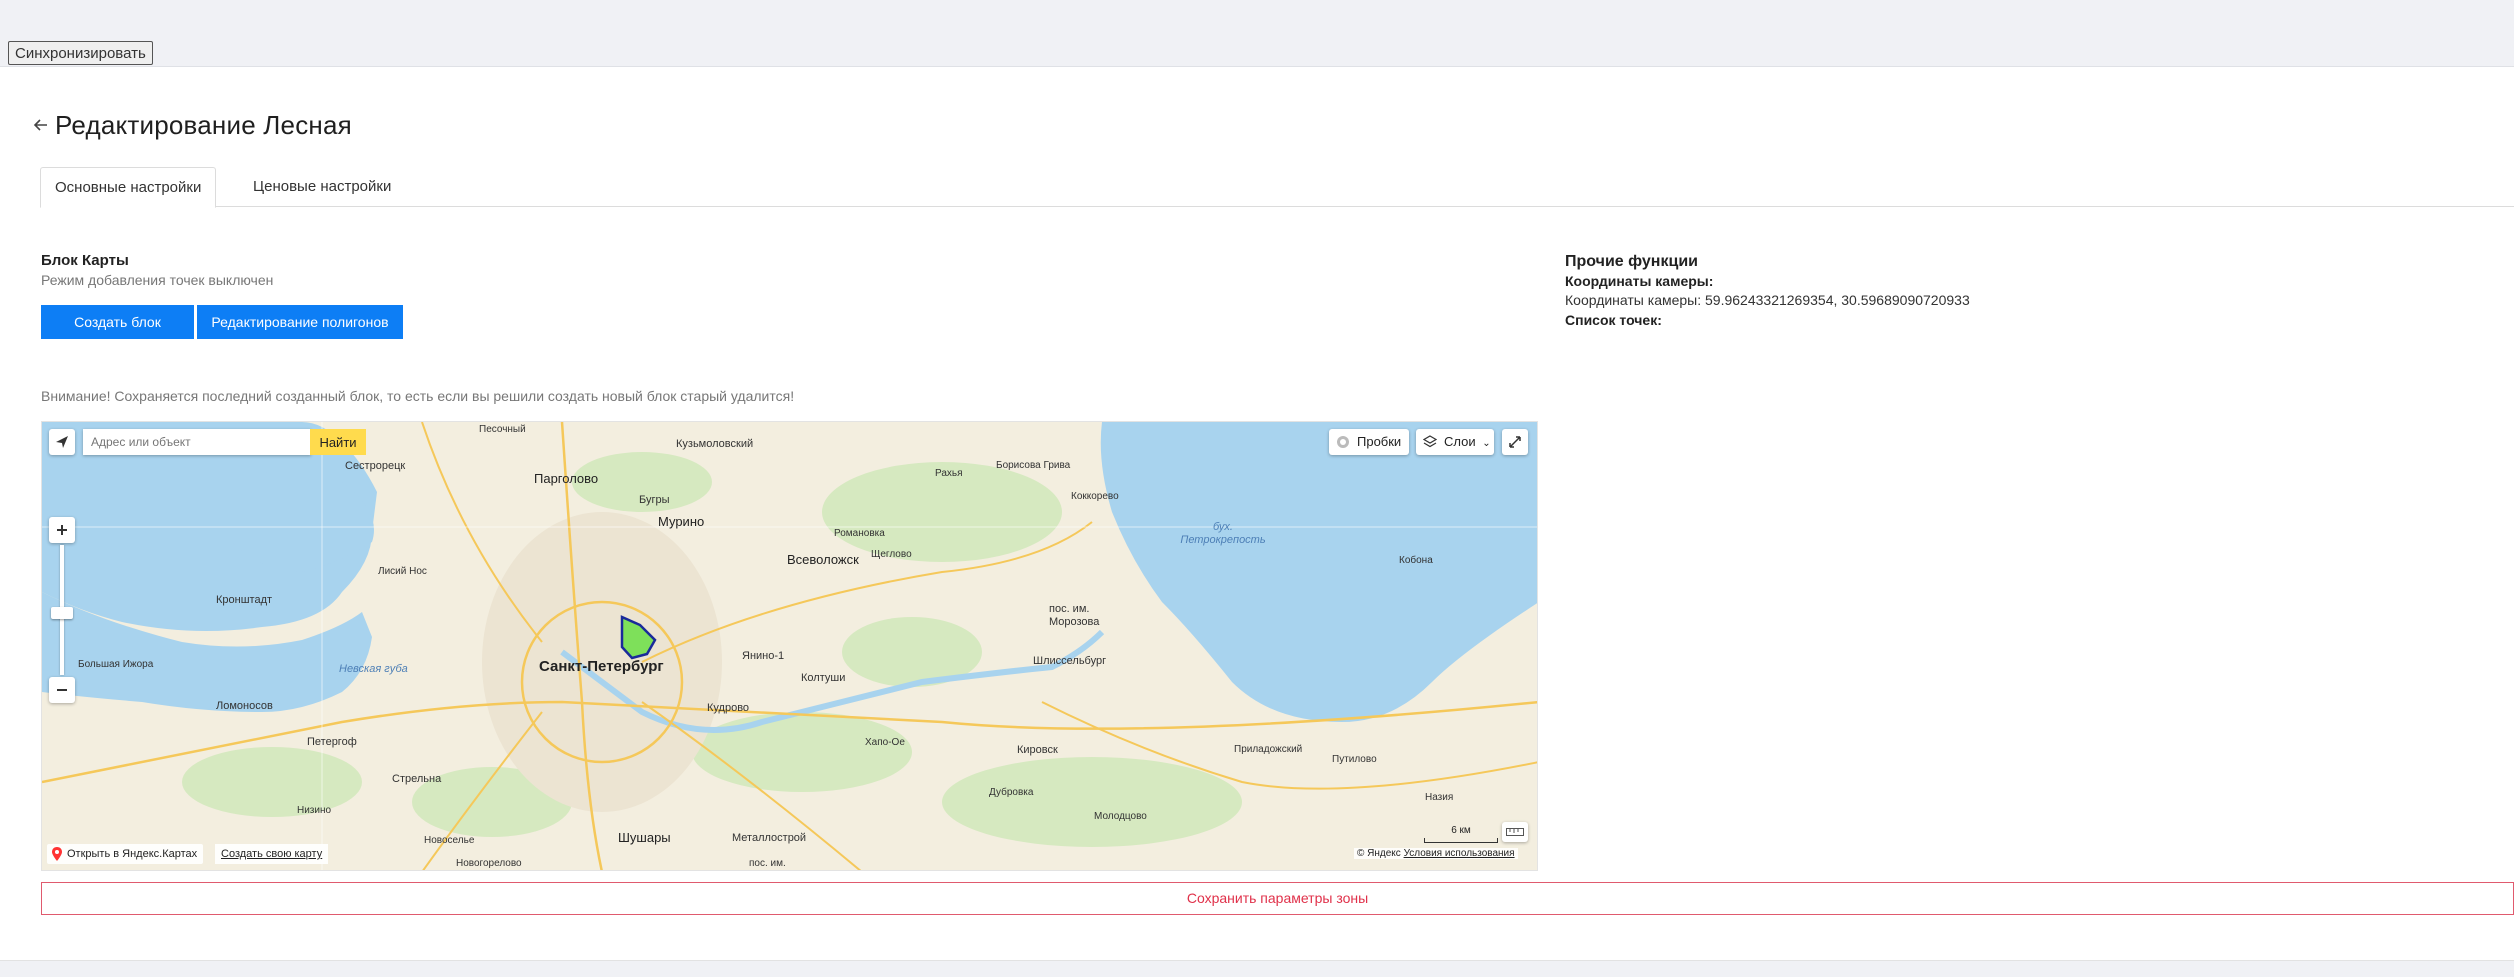  I want to click on open-in-yandex-link: Открыть в Яндекс.Картах, so click(125, 854).